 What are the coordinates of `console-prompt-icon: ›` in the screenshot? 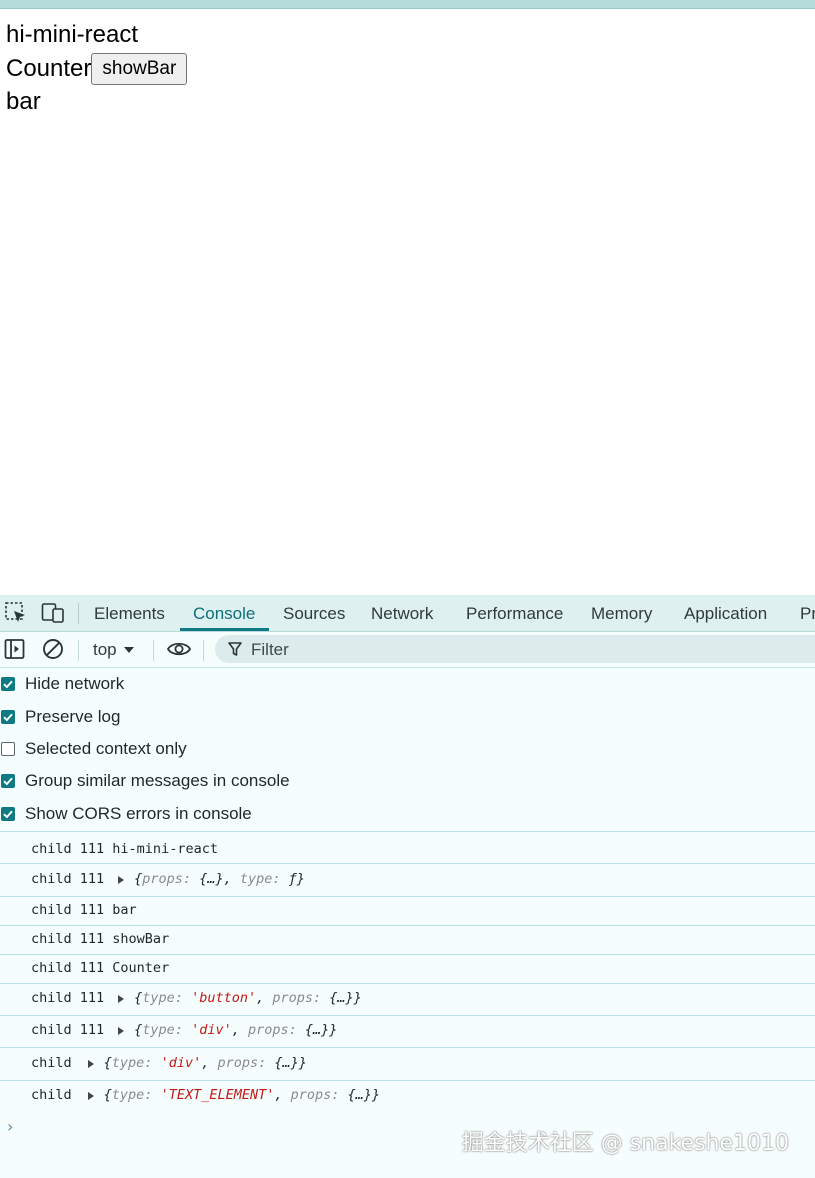 It's located at (10, 1126).